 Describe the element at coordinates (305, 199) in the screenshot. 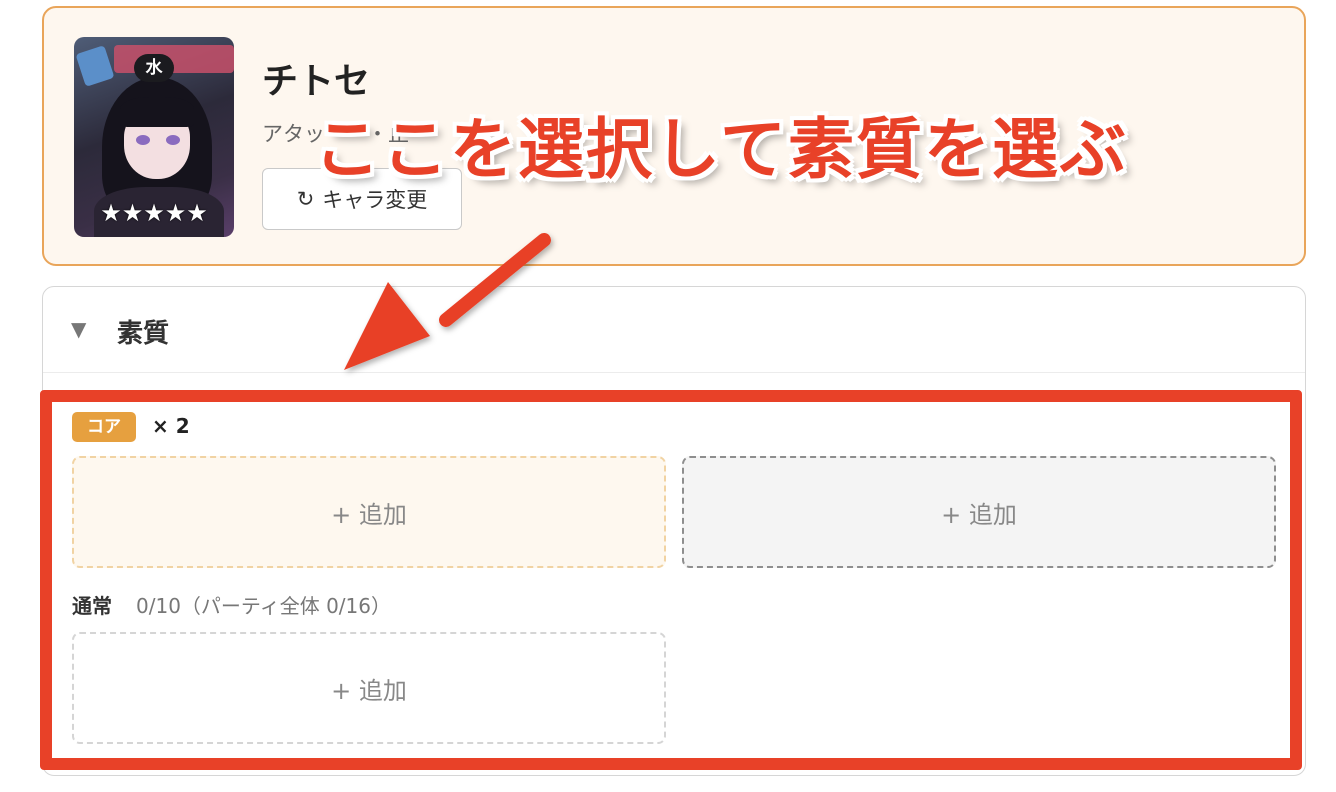

I see `refresh-icon: ↻` at that location.